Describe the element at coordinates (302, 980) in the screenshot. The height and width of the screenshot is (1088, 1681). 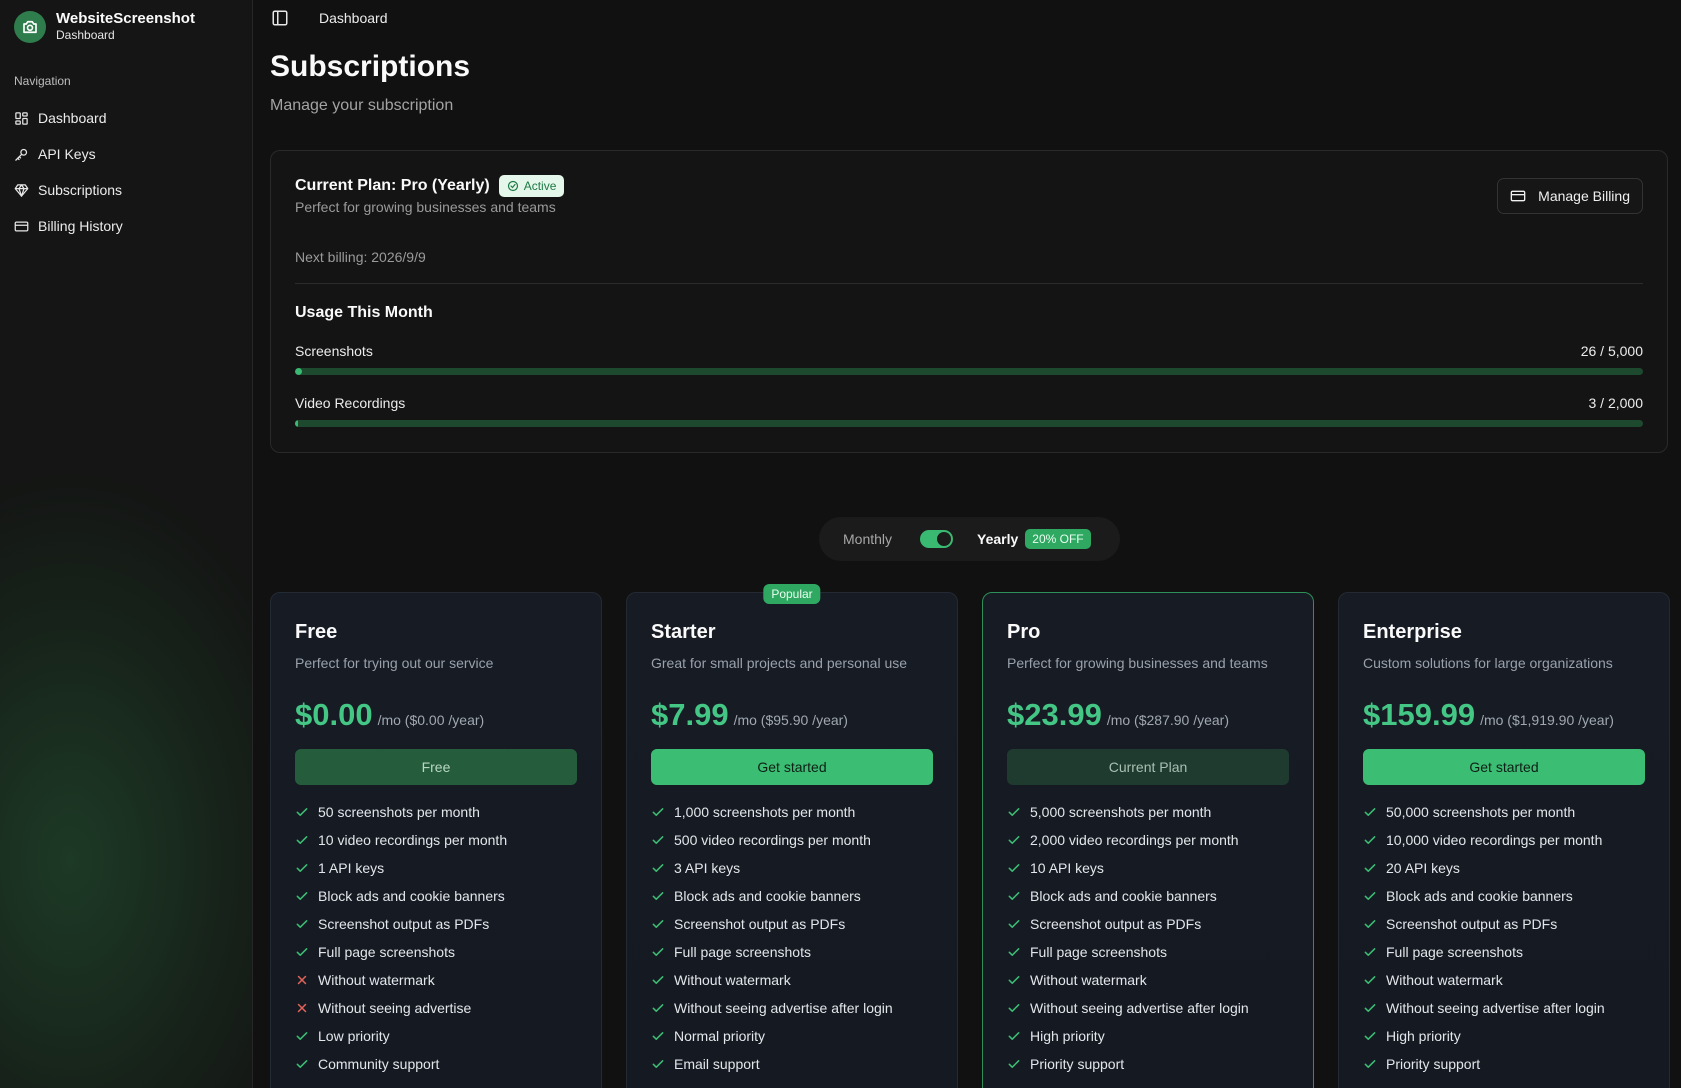
I see `x-icon` at that location.